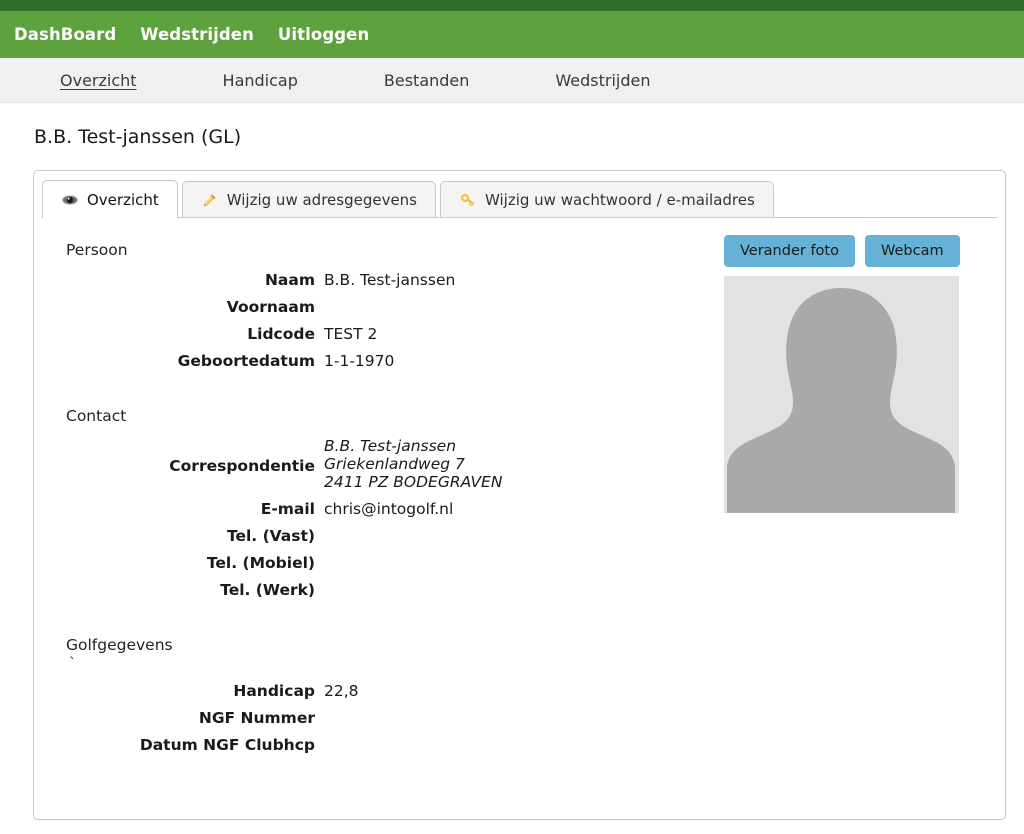 The height and width of the screenshot is (834, 1024). I want to click on field-lidcode-value: TEST 2, so click(351, 334).